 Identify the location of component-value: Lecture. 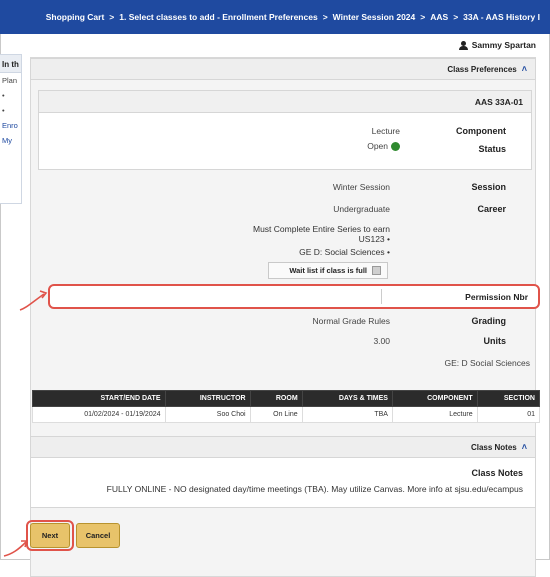
(385, 131).